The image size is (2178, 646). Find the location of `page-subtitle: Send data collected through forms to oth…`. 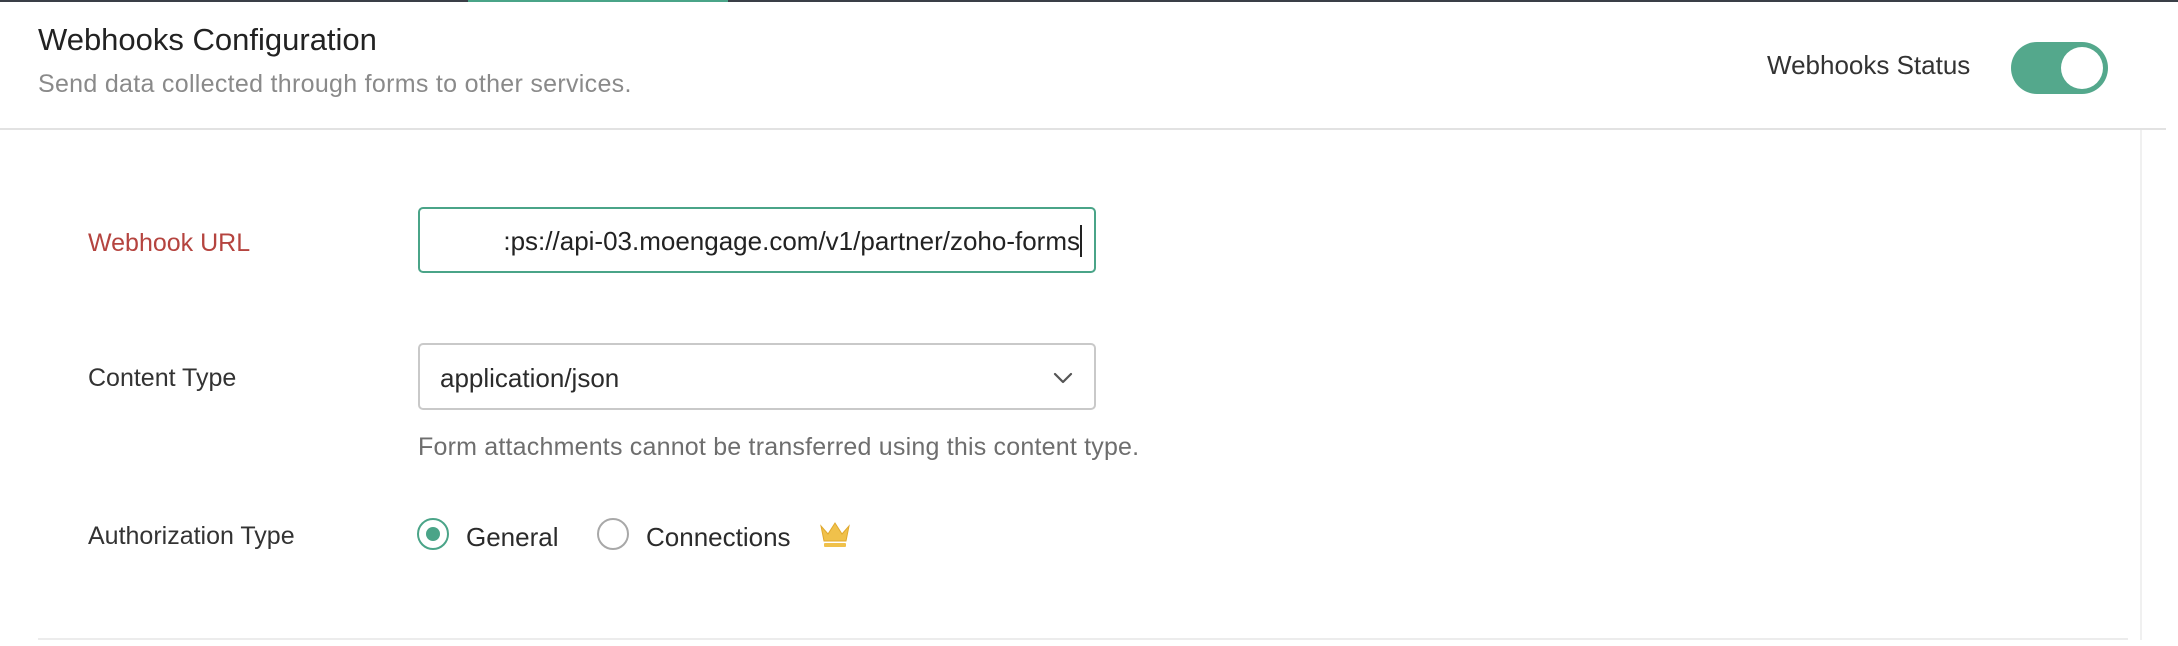

page-subtitle: Send data collected through forms to oth… is located at coordinates (335, 84).